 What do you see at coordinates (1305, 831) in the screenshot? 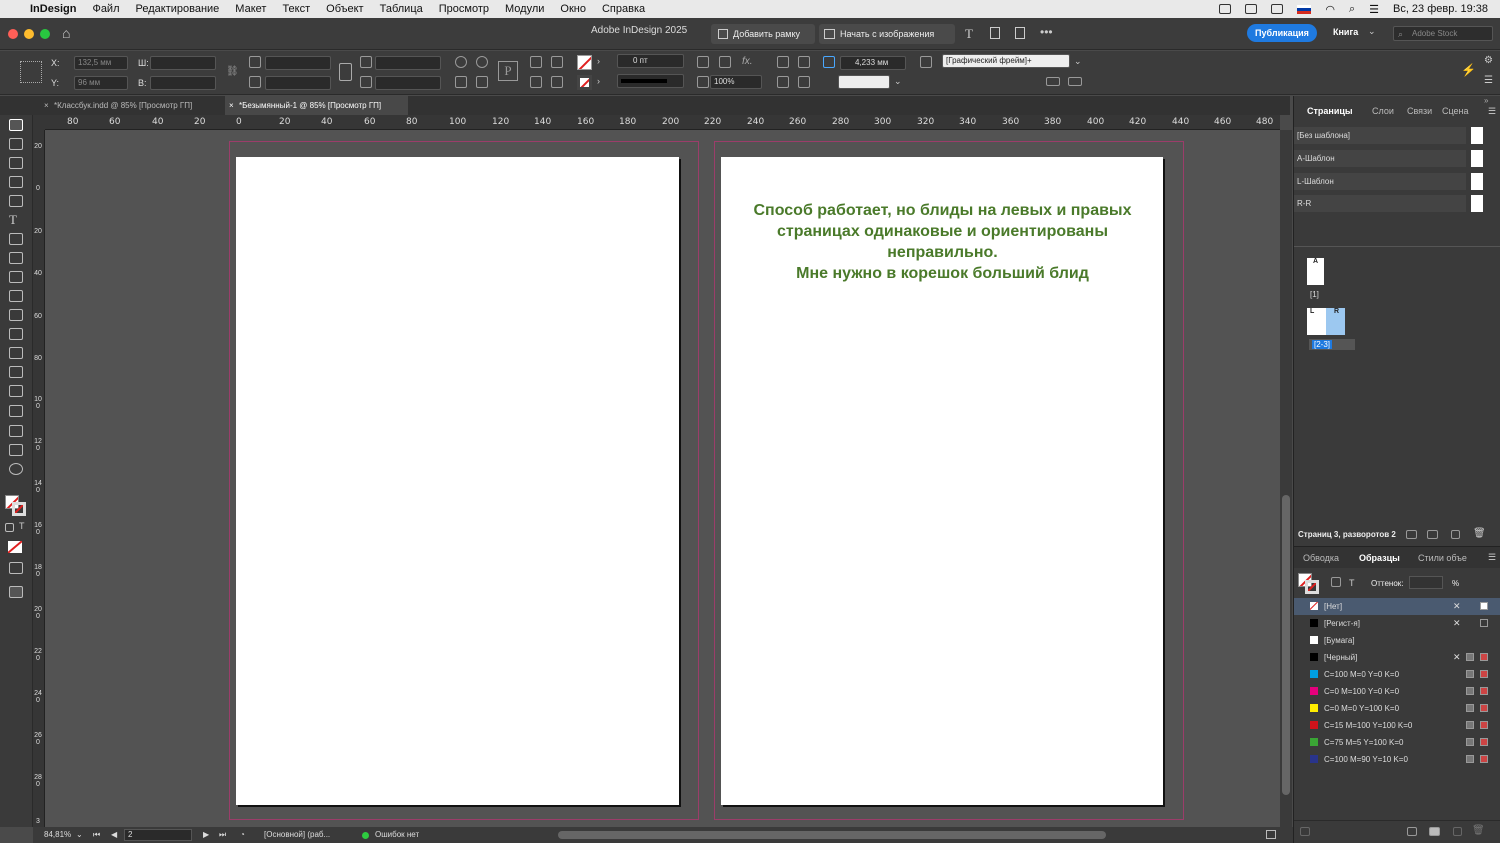
I see `show-swatch-kinds-icon` at bounding box center [1305, 831].